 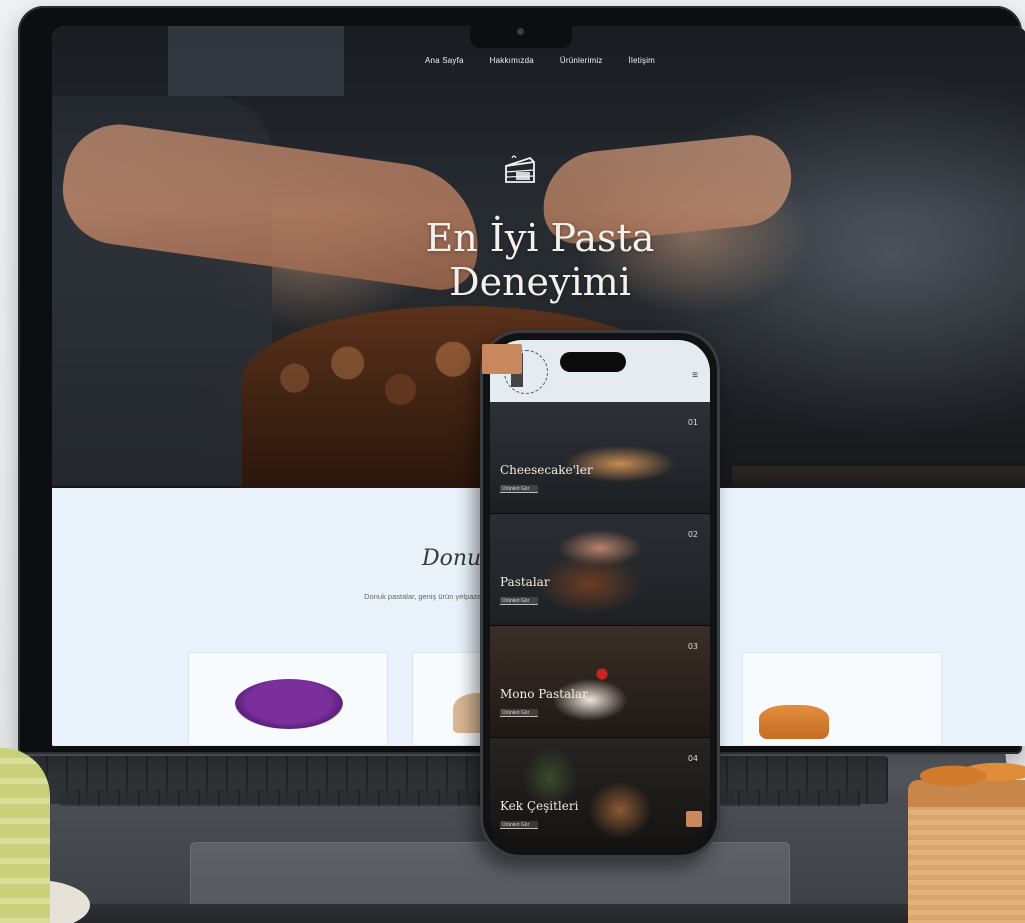 What do you see at coordinates (600, 570) in the screenshot?
I see `category-cakes: 02 Pastalar Ürünleri Gör` at bounding box center [600, 570].